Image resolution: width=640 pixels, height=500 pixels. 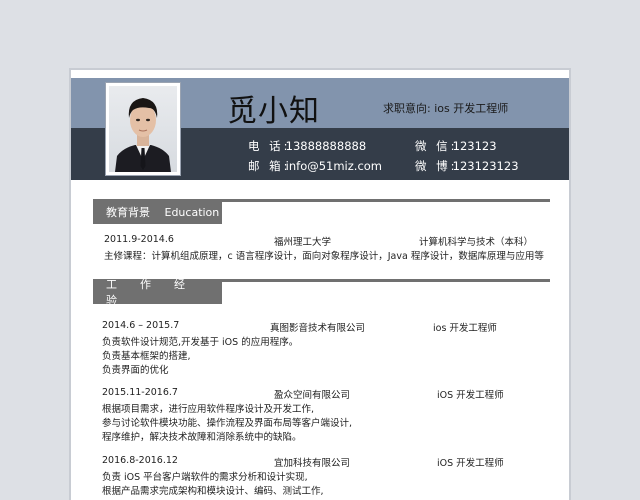 I want to click on portrait-image, so click(x=143, y=129).